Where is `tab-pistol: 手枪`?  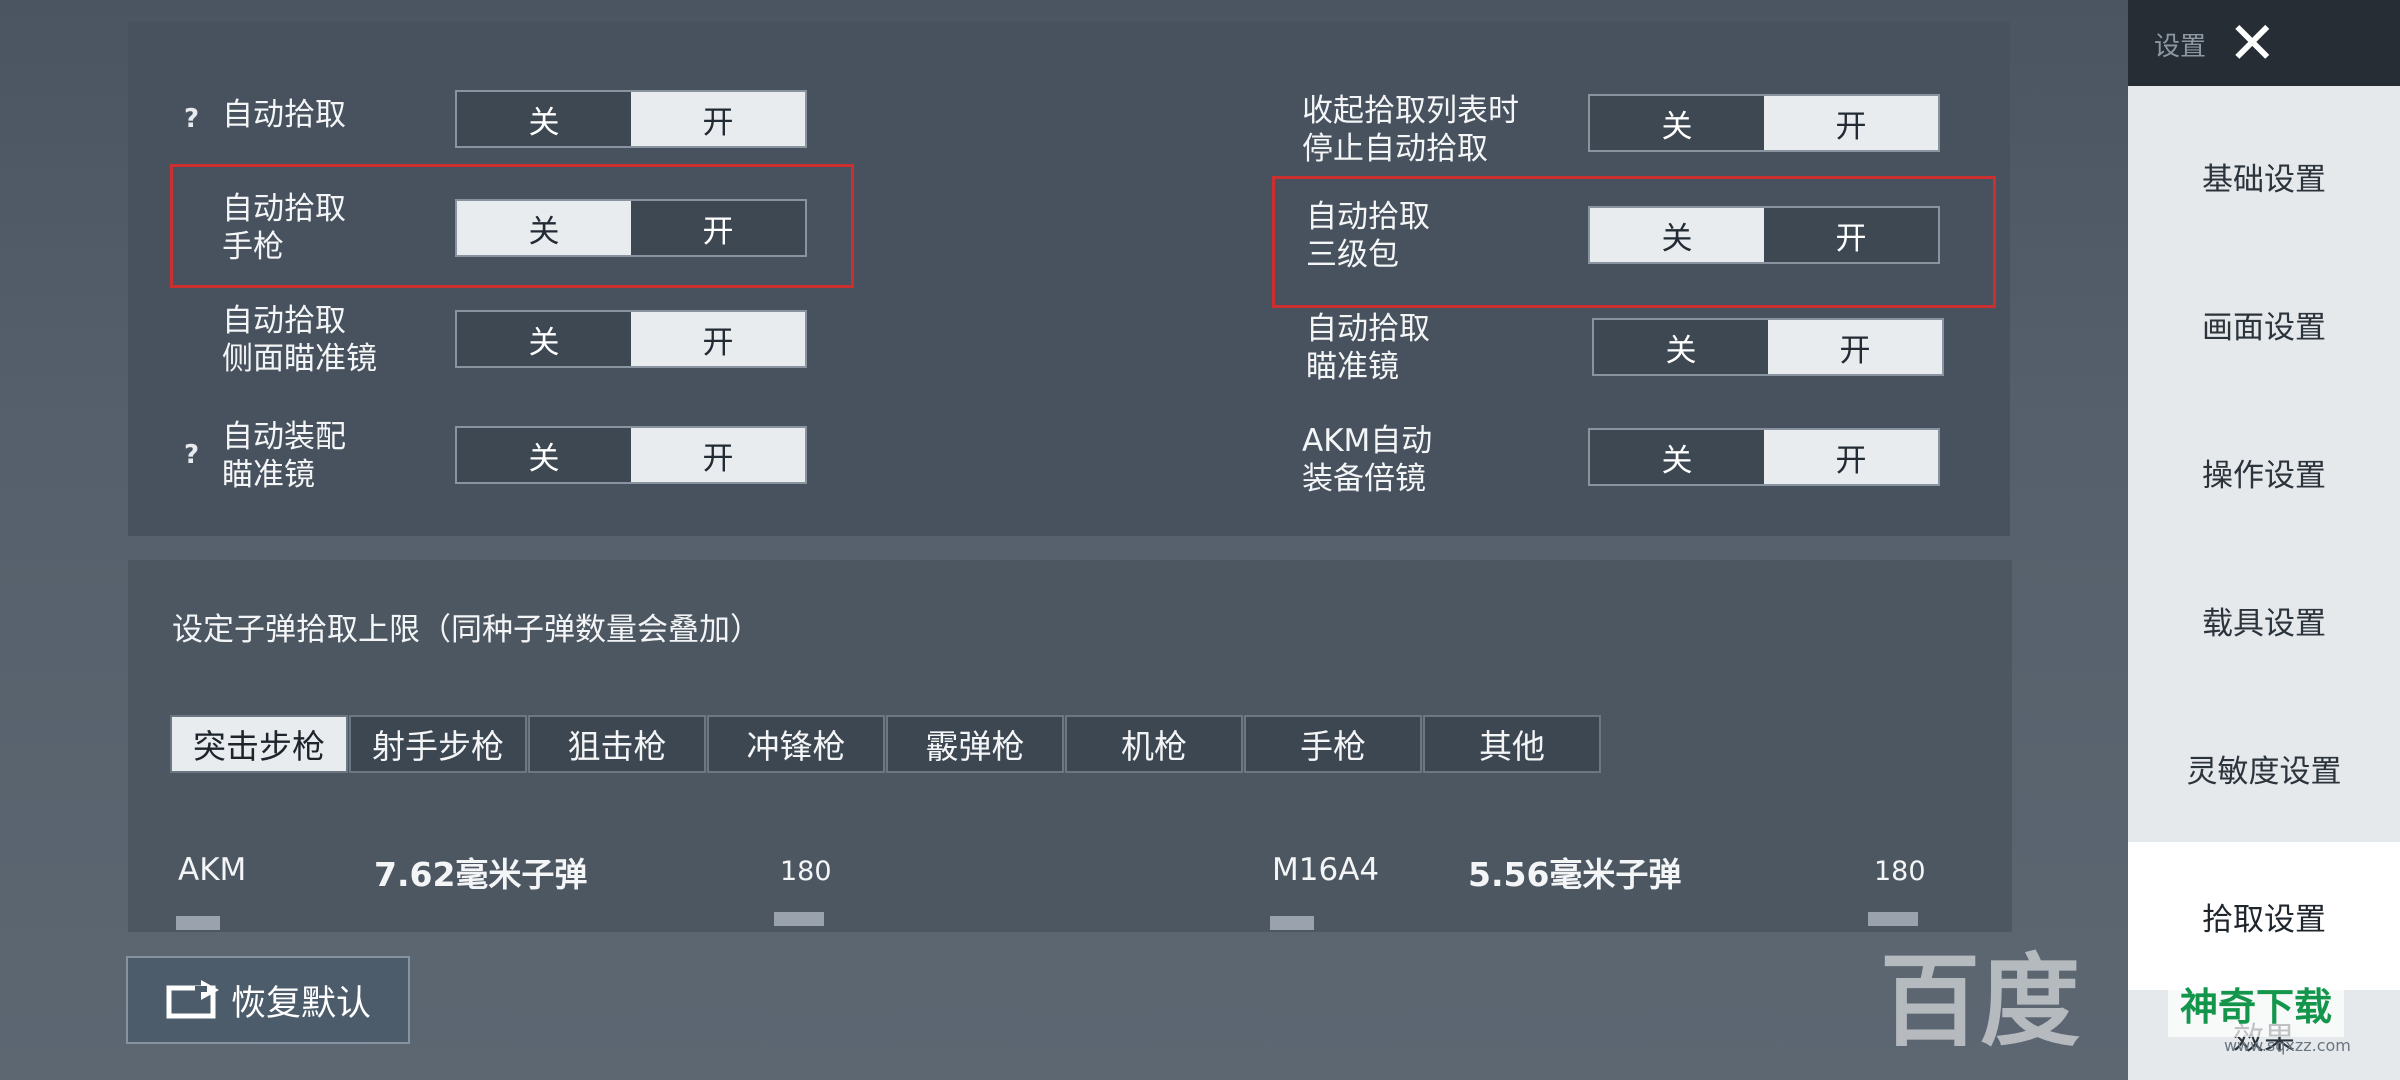
tab-pistol: 手枪 is located at coordinates (1333, 744).